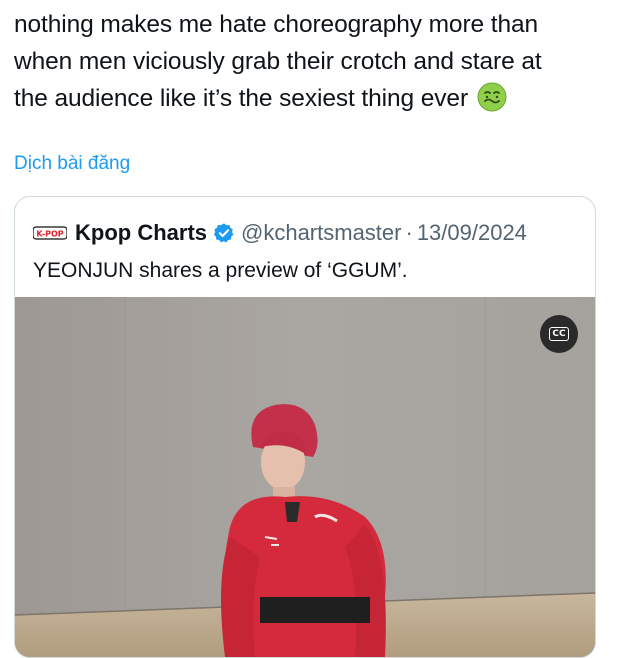 This screenshot has width=640, height=658. I want to click on quoted-author-name: Kpop Charts, so click(141, 233).